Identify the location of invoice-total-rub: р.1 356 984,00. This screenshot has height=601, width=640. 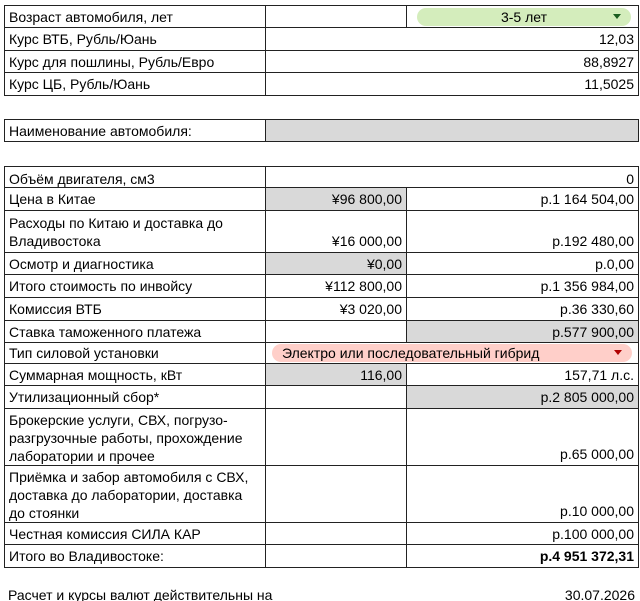
(587, 286).